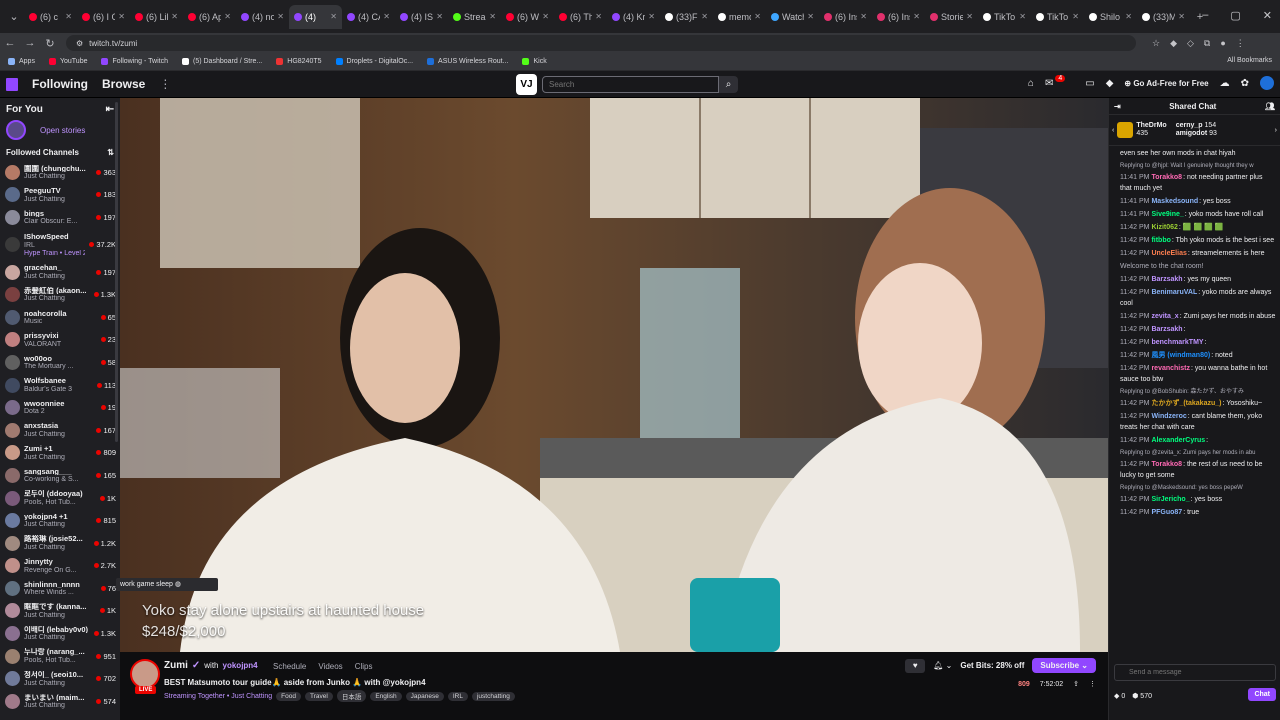  I want to click on collapse-chat-icon: ⇥, so click(1117, 106).